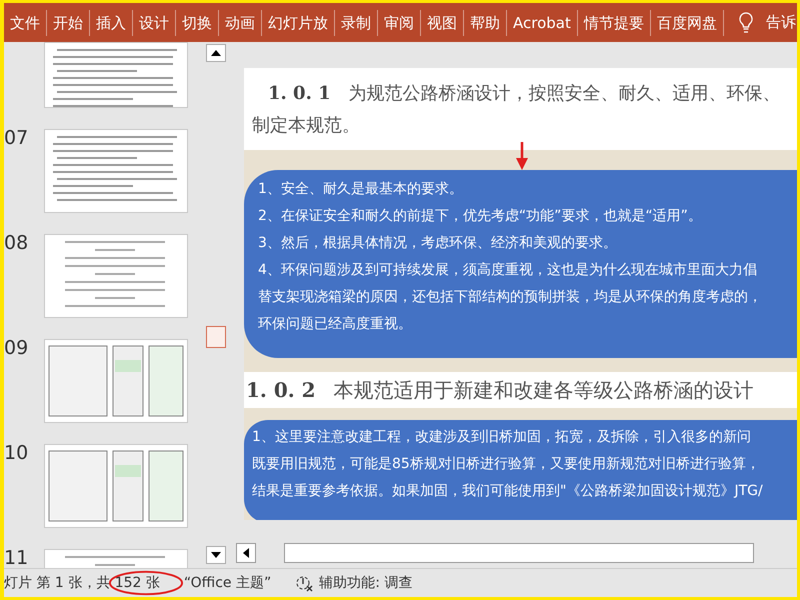  What do you see at coordinates (228, 583) in the screenshot?
I see `theme-name: “Office 主题”` at bounding box center [228, 583].